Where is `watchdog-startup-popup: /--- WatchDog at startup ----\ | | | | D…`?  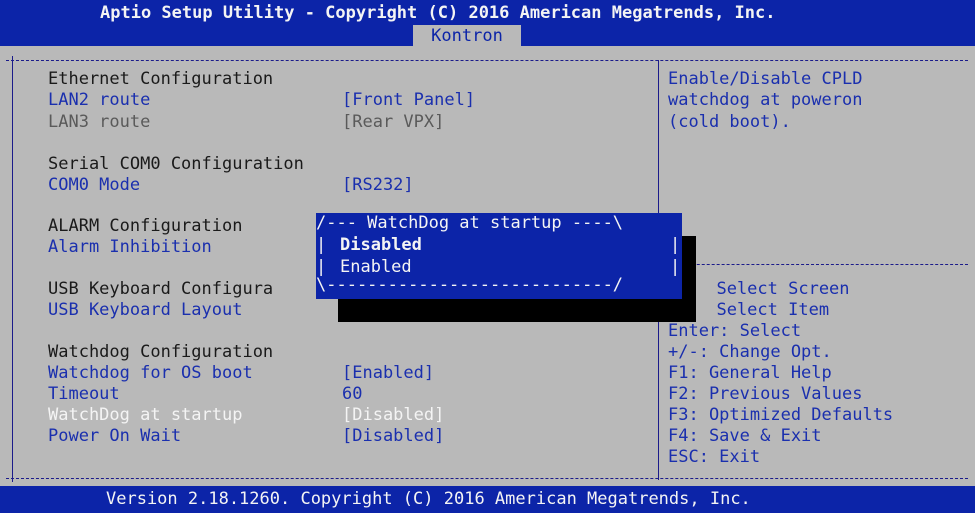 watchdog-startup-popup: /--- WatchDog at startup ----\ | | | | D… is located at coordinates (499, 256).